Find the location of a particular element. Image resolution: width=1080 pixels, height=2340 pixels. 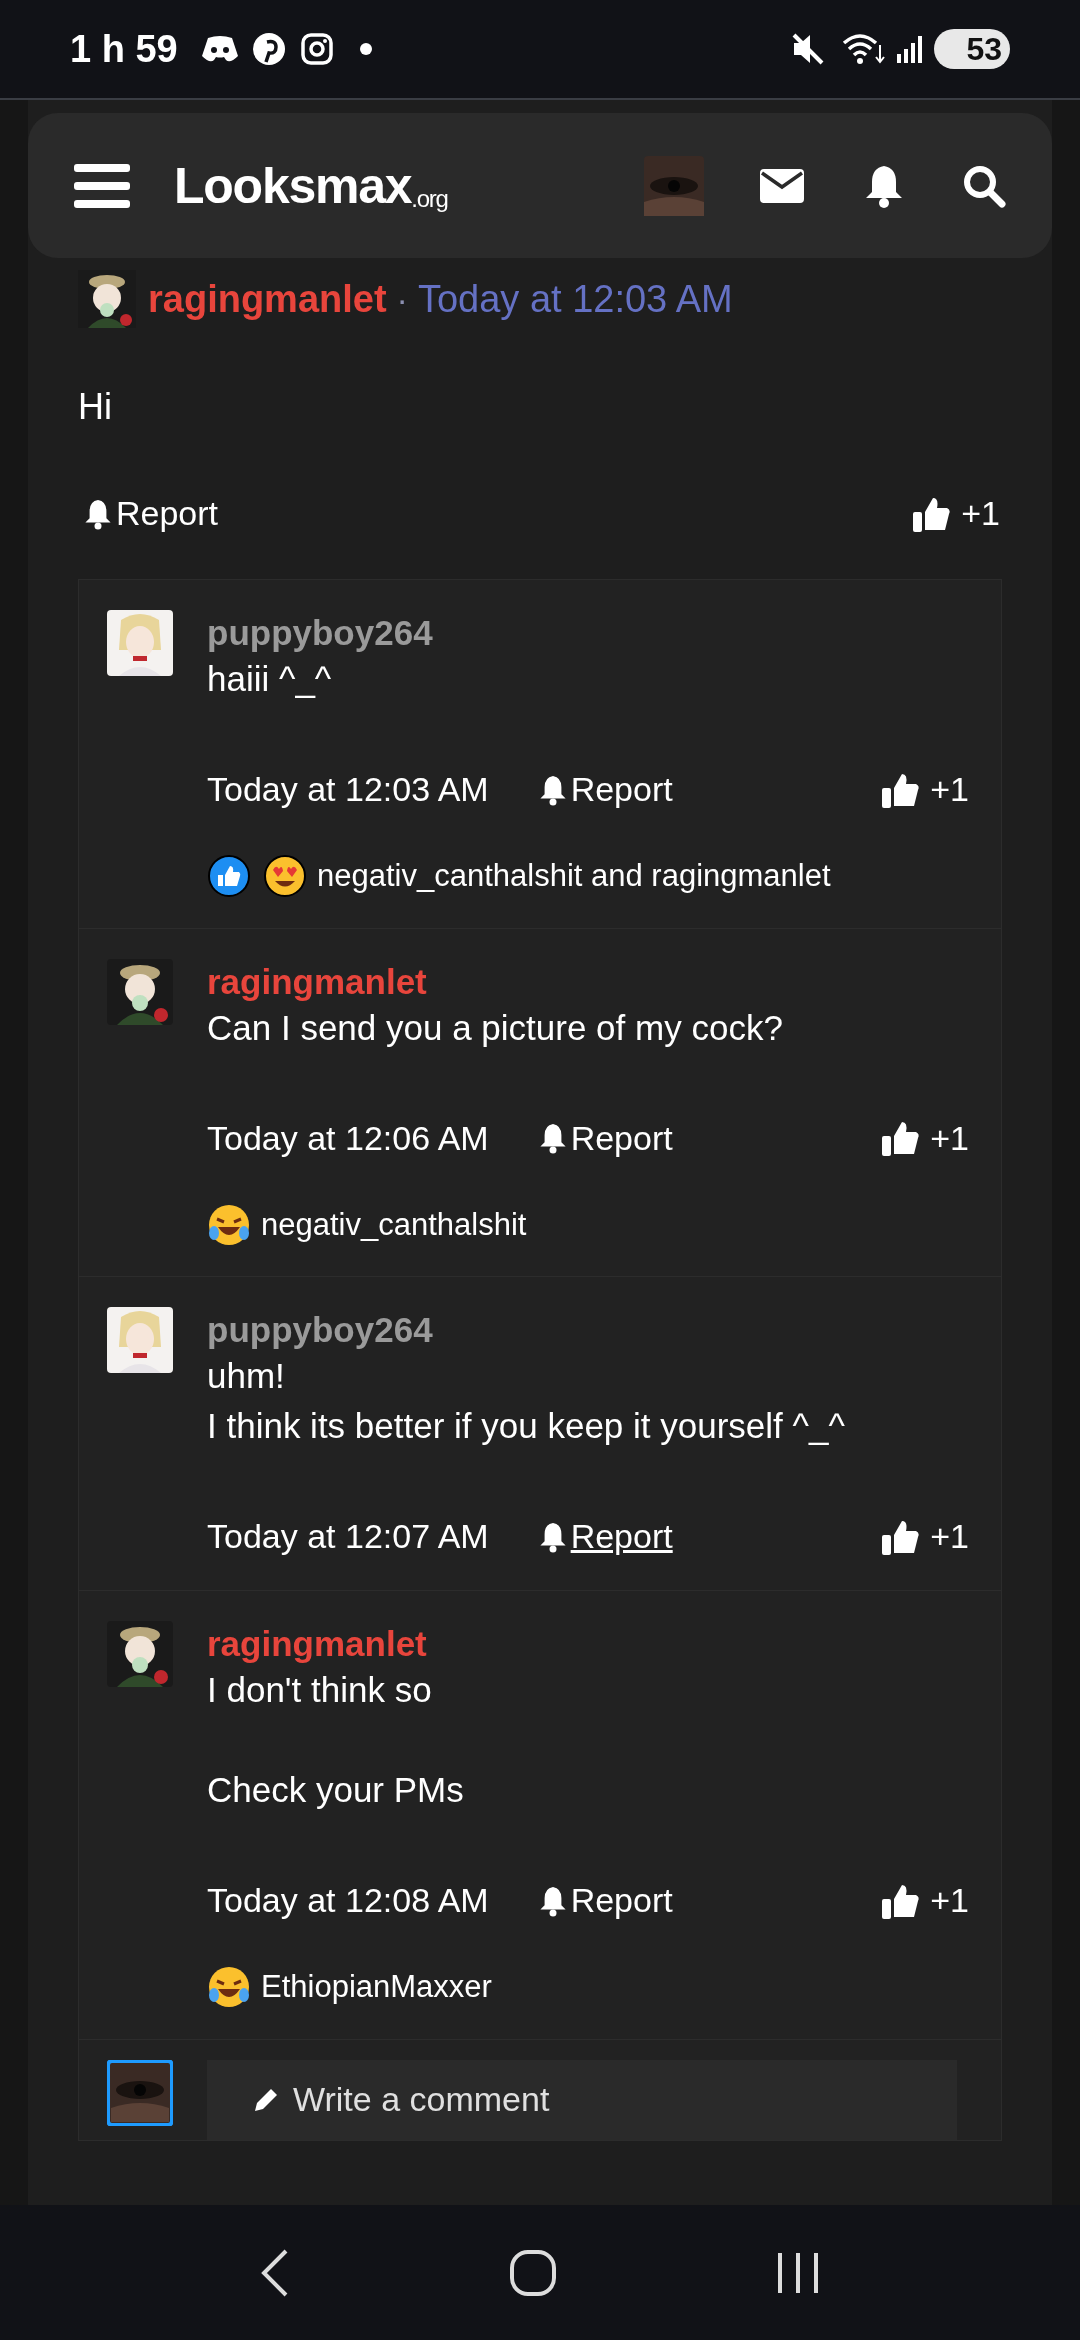

comment-text: I think its better if you keep it yourself ^_^ is located at coordinates (526, 1426).